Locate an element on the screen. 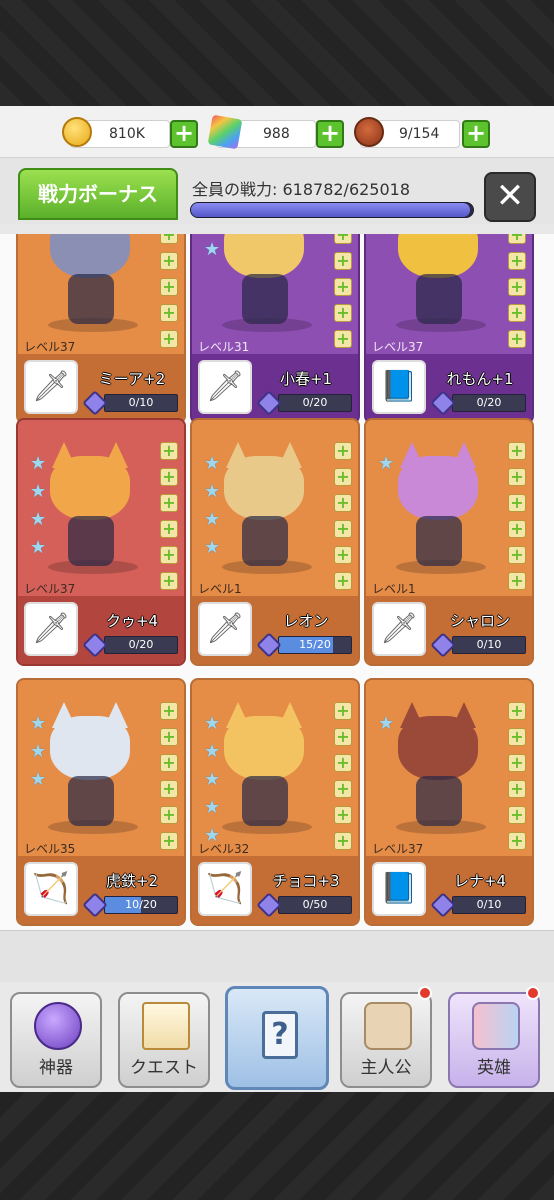 The height and width of the screenshot is (1200, 554). hero-card: ★ + + + + + + レベル1 🗡 シャロン 0/10 is located at coordinates (449, 542).